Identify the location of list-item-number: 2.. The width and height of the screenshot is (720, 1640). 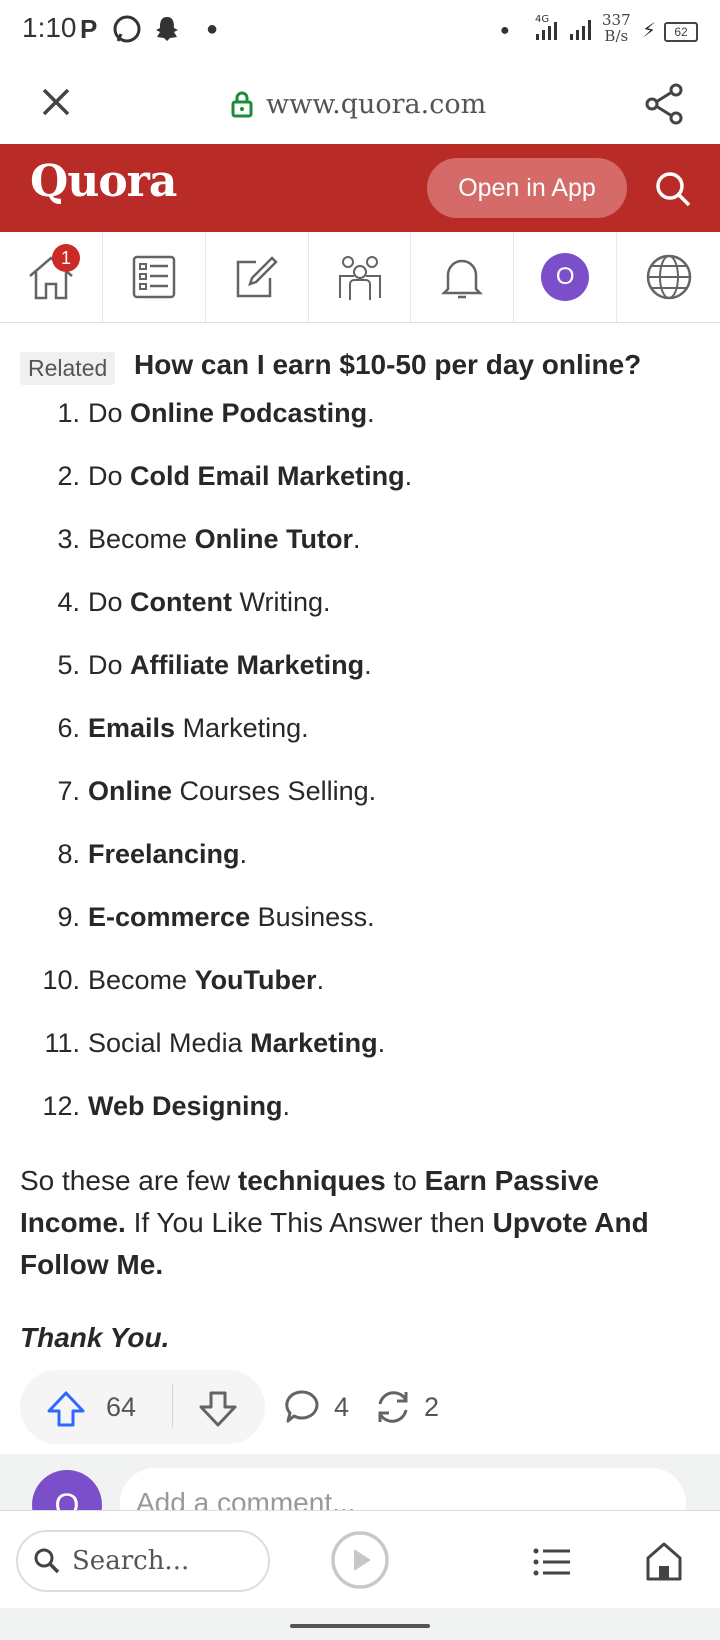
(68, 476).